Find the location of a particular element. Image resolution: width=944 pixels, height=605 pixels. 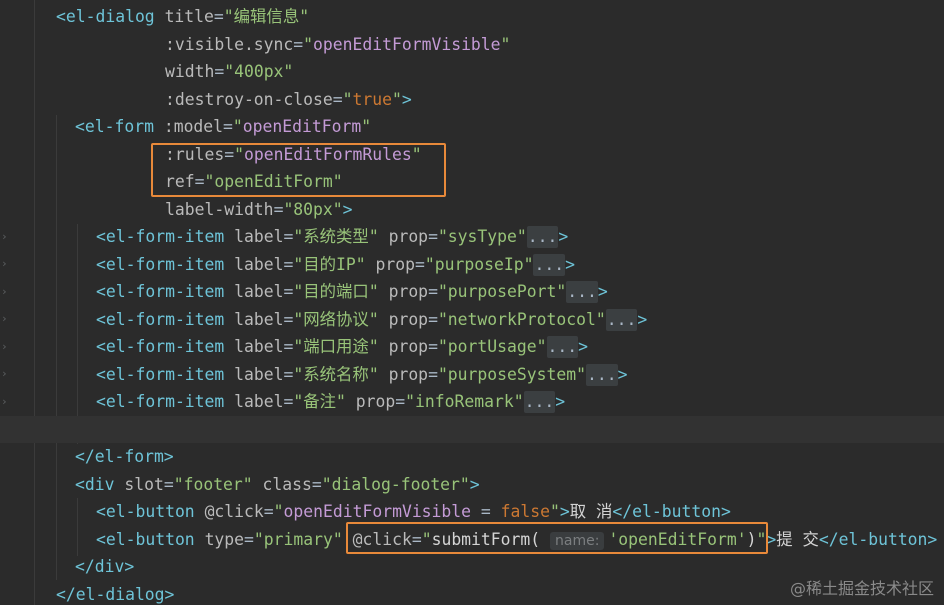

current-line is located at coordinates (472, 429).